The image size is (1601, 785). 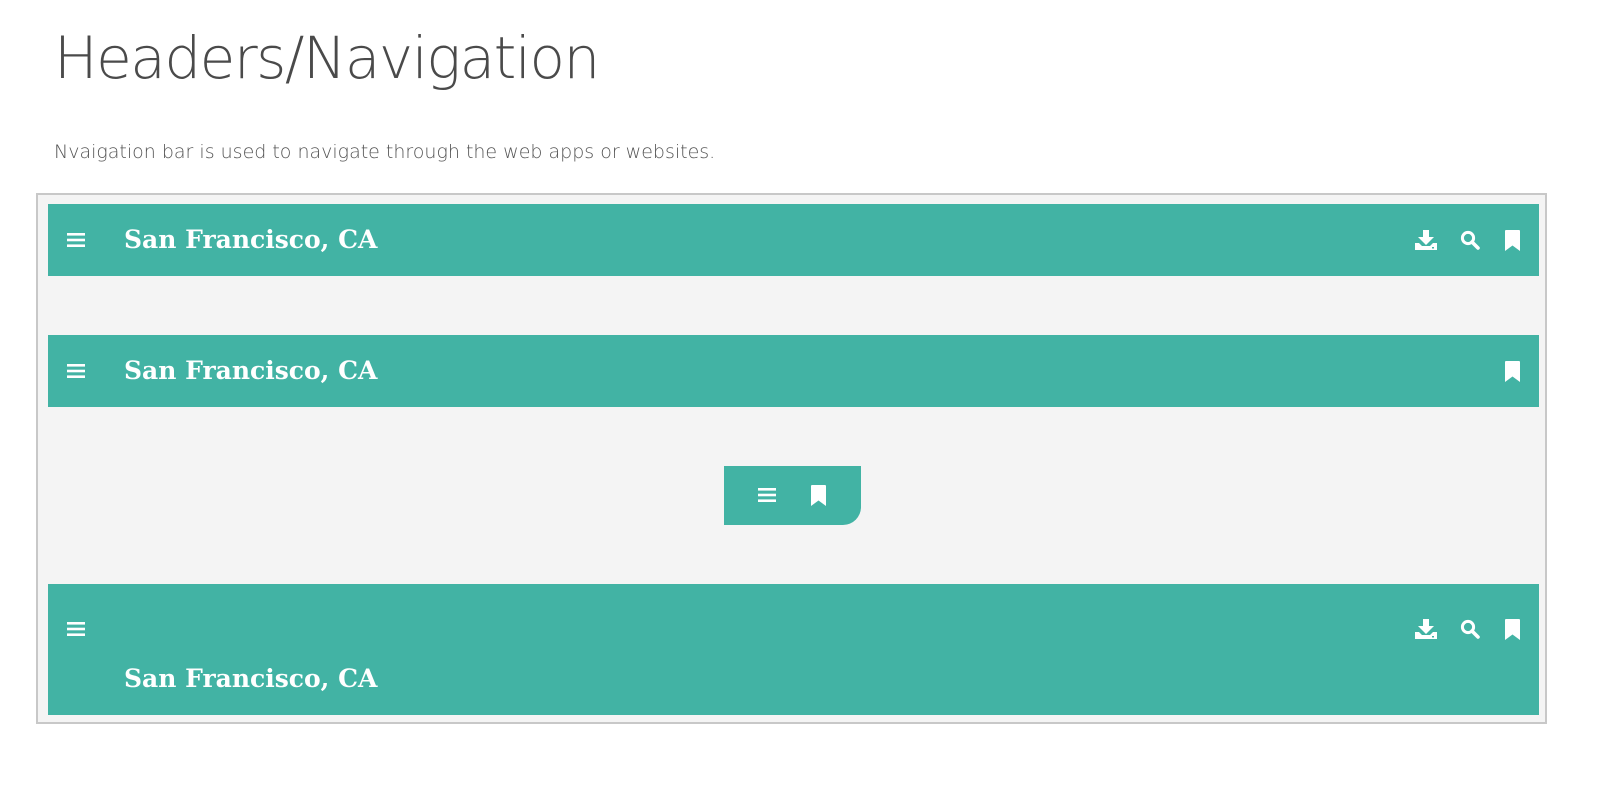 What do you see at coordinates (327, 58) in the screenshot?
I see `page-title: Headers/Navigation` at bounding box center [327, 58].